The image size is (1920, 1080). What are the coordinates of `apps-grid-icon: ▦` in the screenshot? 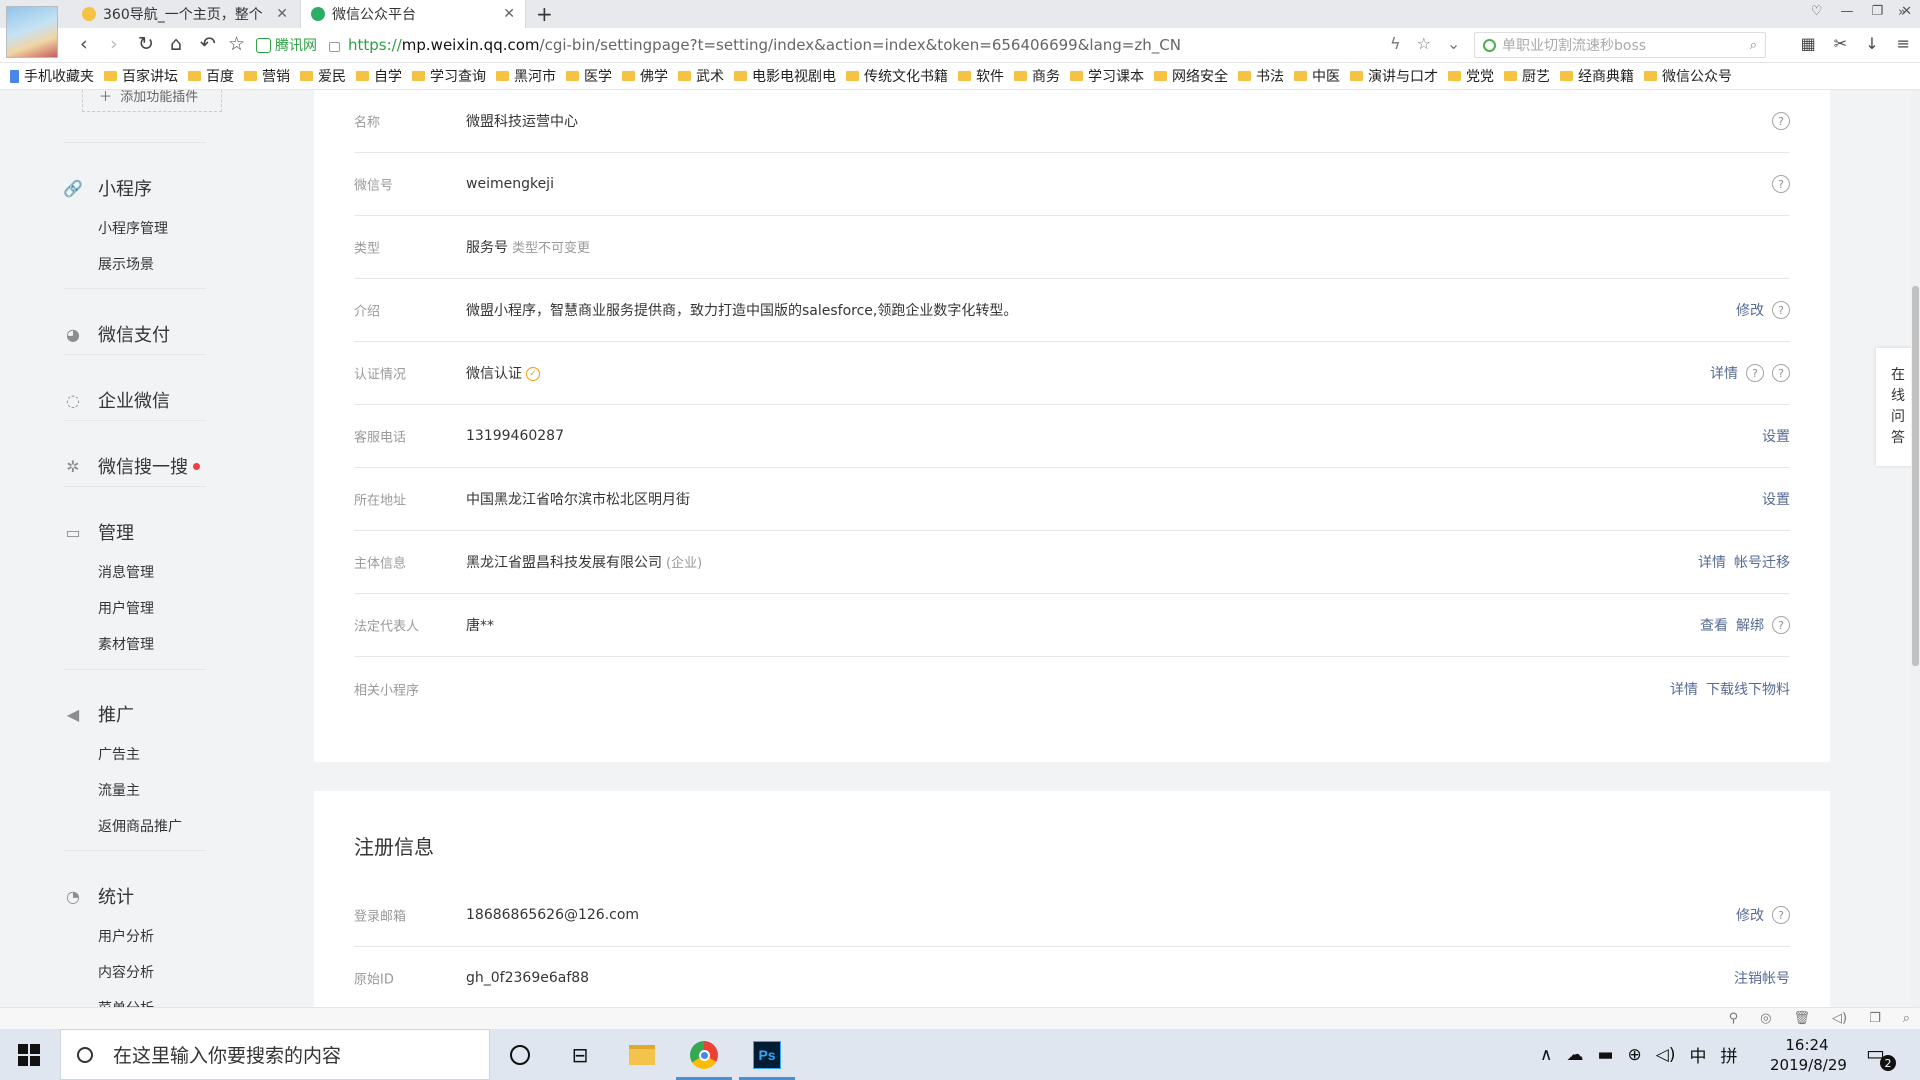 It's located at (1808, 43).